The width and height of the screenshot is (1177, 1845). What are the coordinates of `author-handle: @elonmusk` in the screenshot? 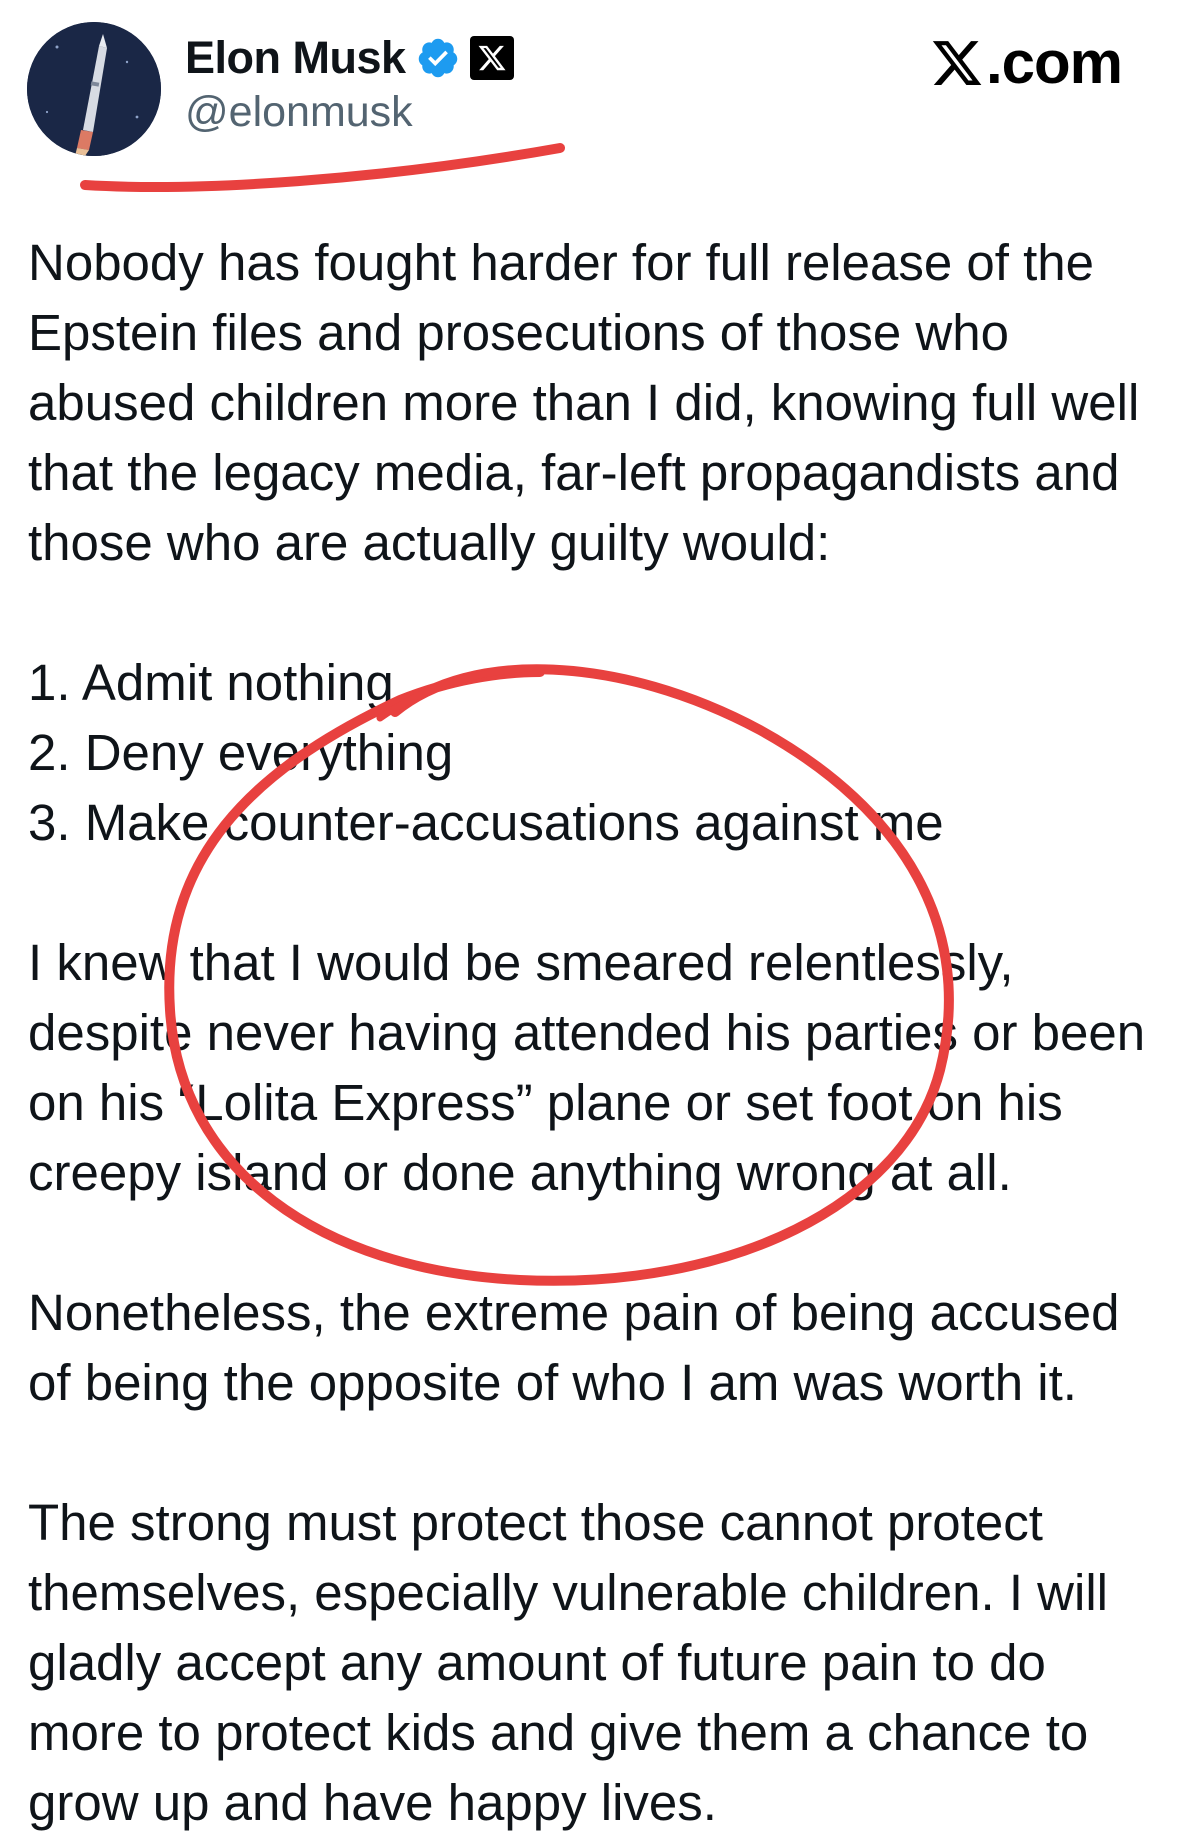 It's located at (299, 112).